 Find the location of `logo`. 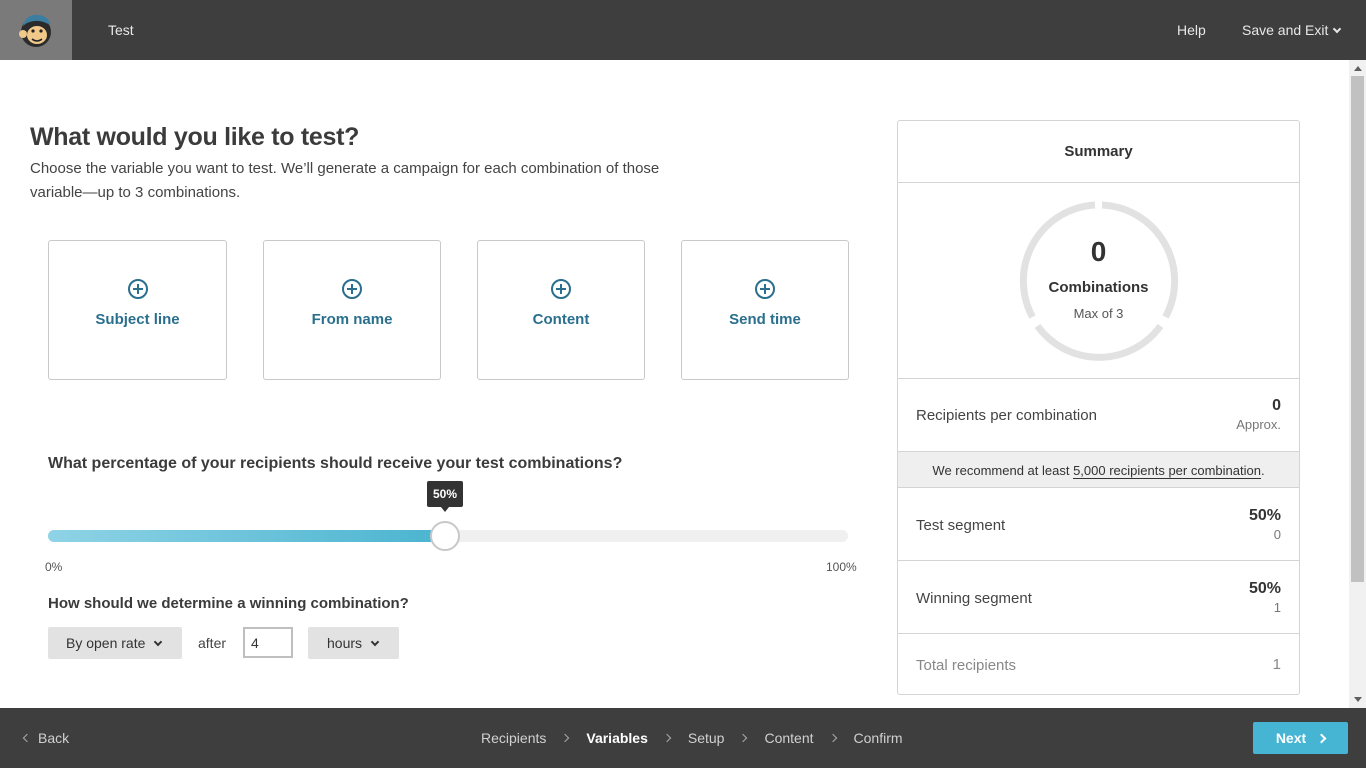

logo is located at coordinates (36, 30).